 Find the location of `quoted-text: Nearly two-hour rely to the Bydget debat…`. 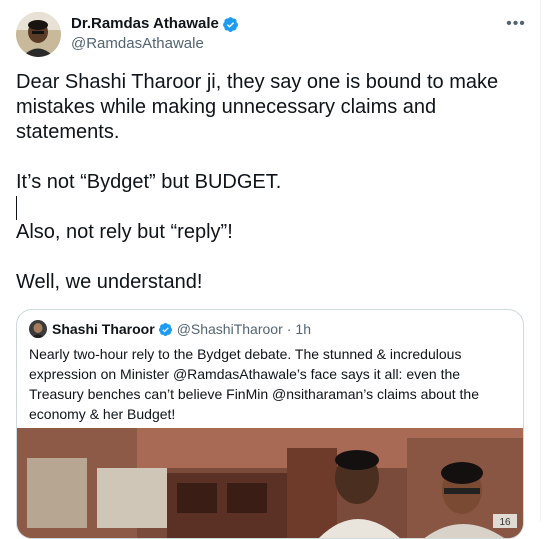

quoted-text: Nearly two-hour rely to the Bydget debat… is located at coordinates (254, 384).